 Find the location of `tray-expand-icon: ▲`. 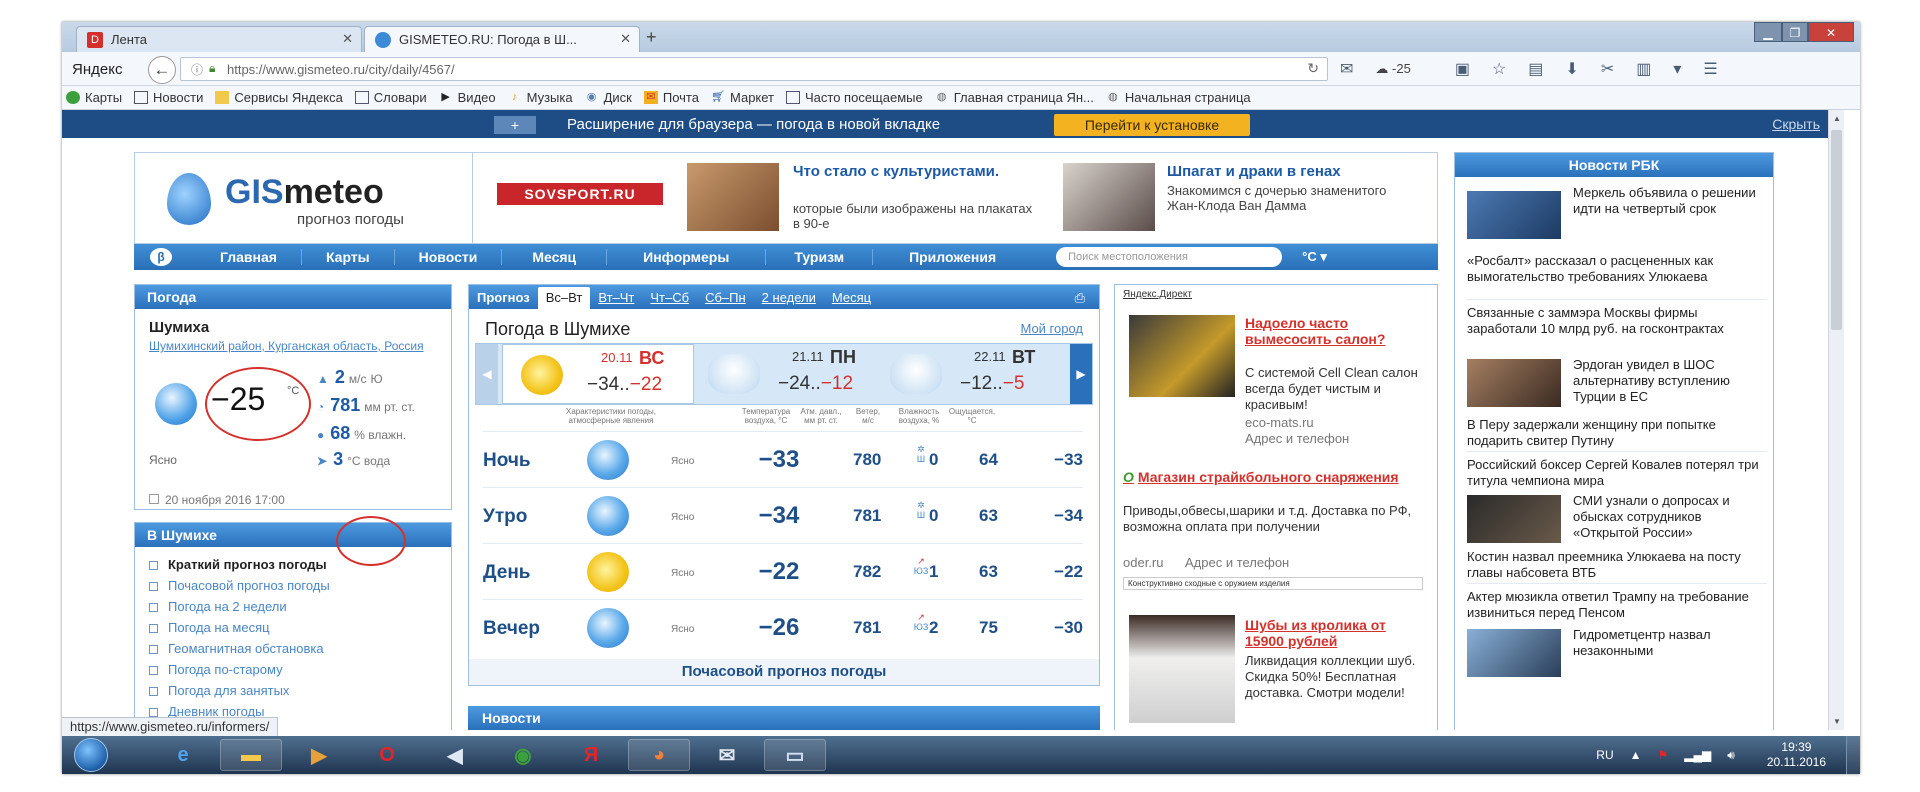

tray-expand-icon: ▲ is located at coordinates (1636, 755).